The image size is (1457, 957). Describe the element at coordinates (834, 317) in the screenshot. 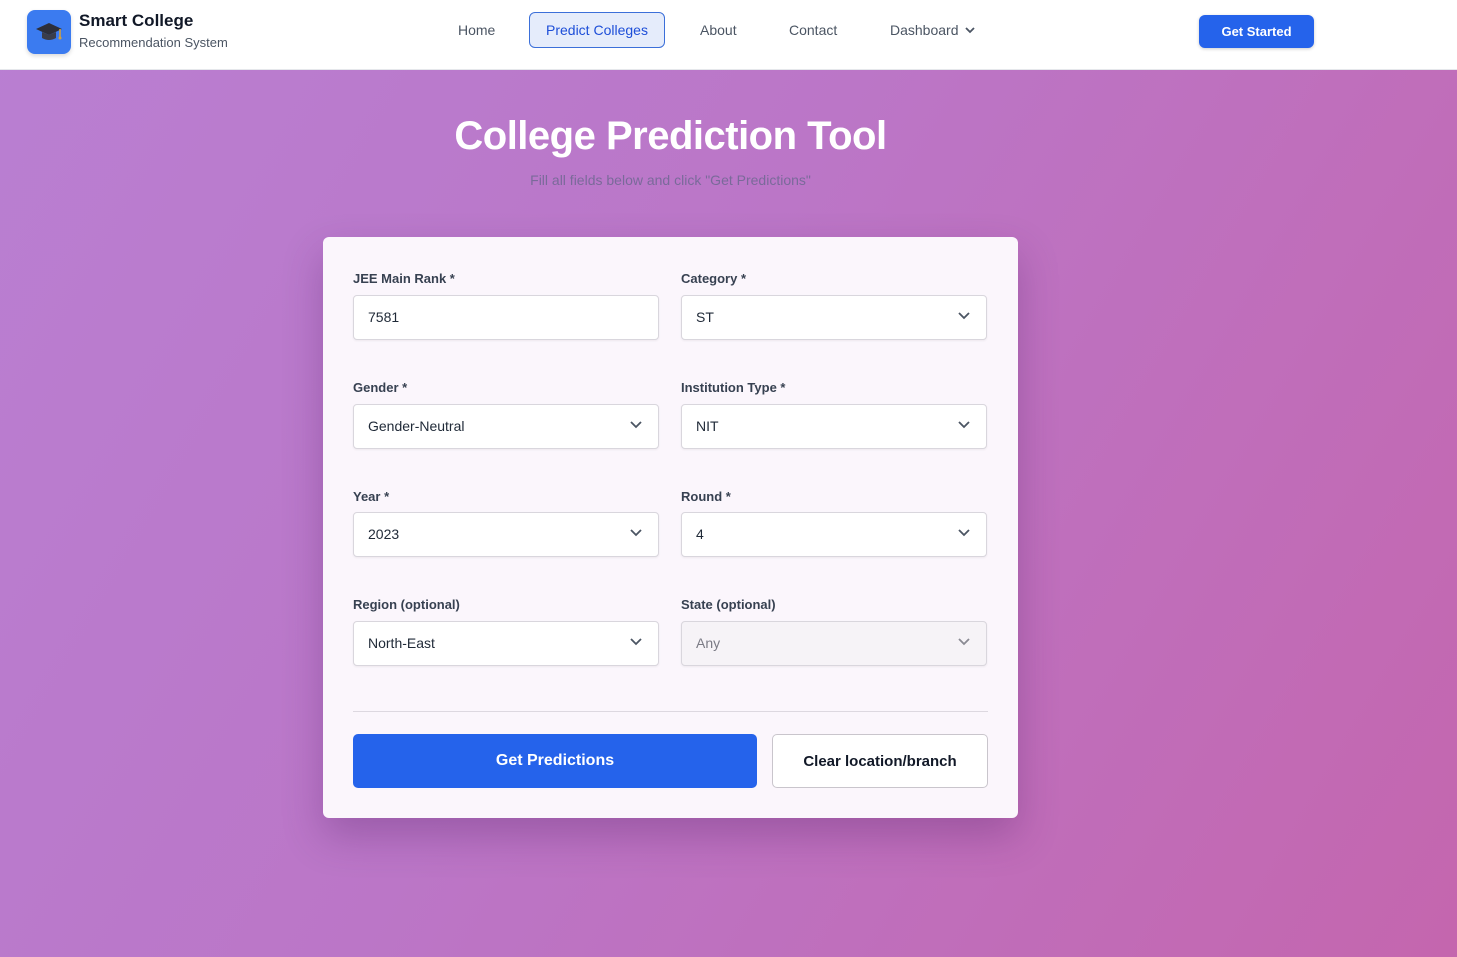

I see `category-select: ST` at that location.